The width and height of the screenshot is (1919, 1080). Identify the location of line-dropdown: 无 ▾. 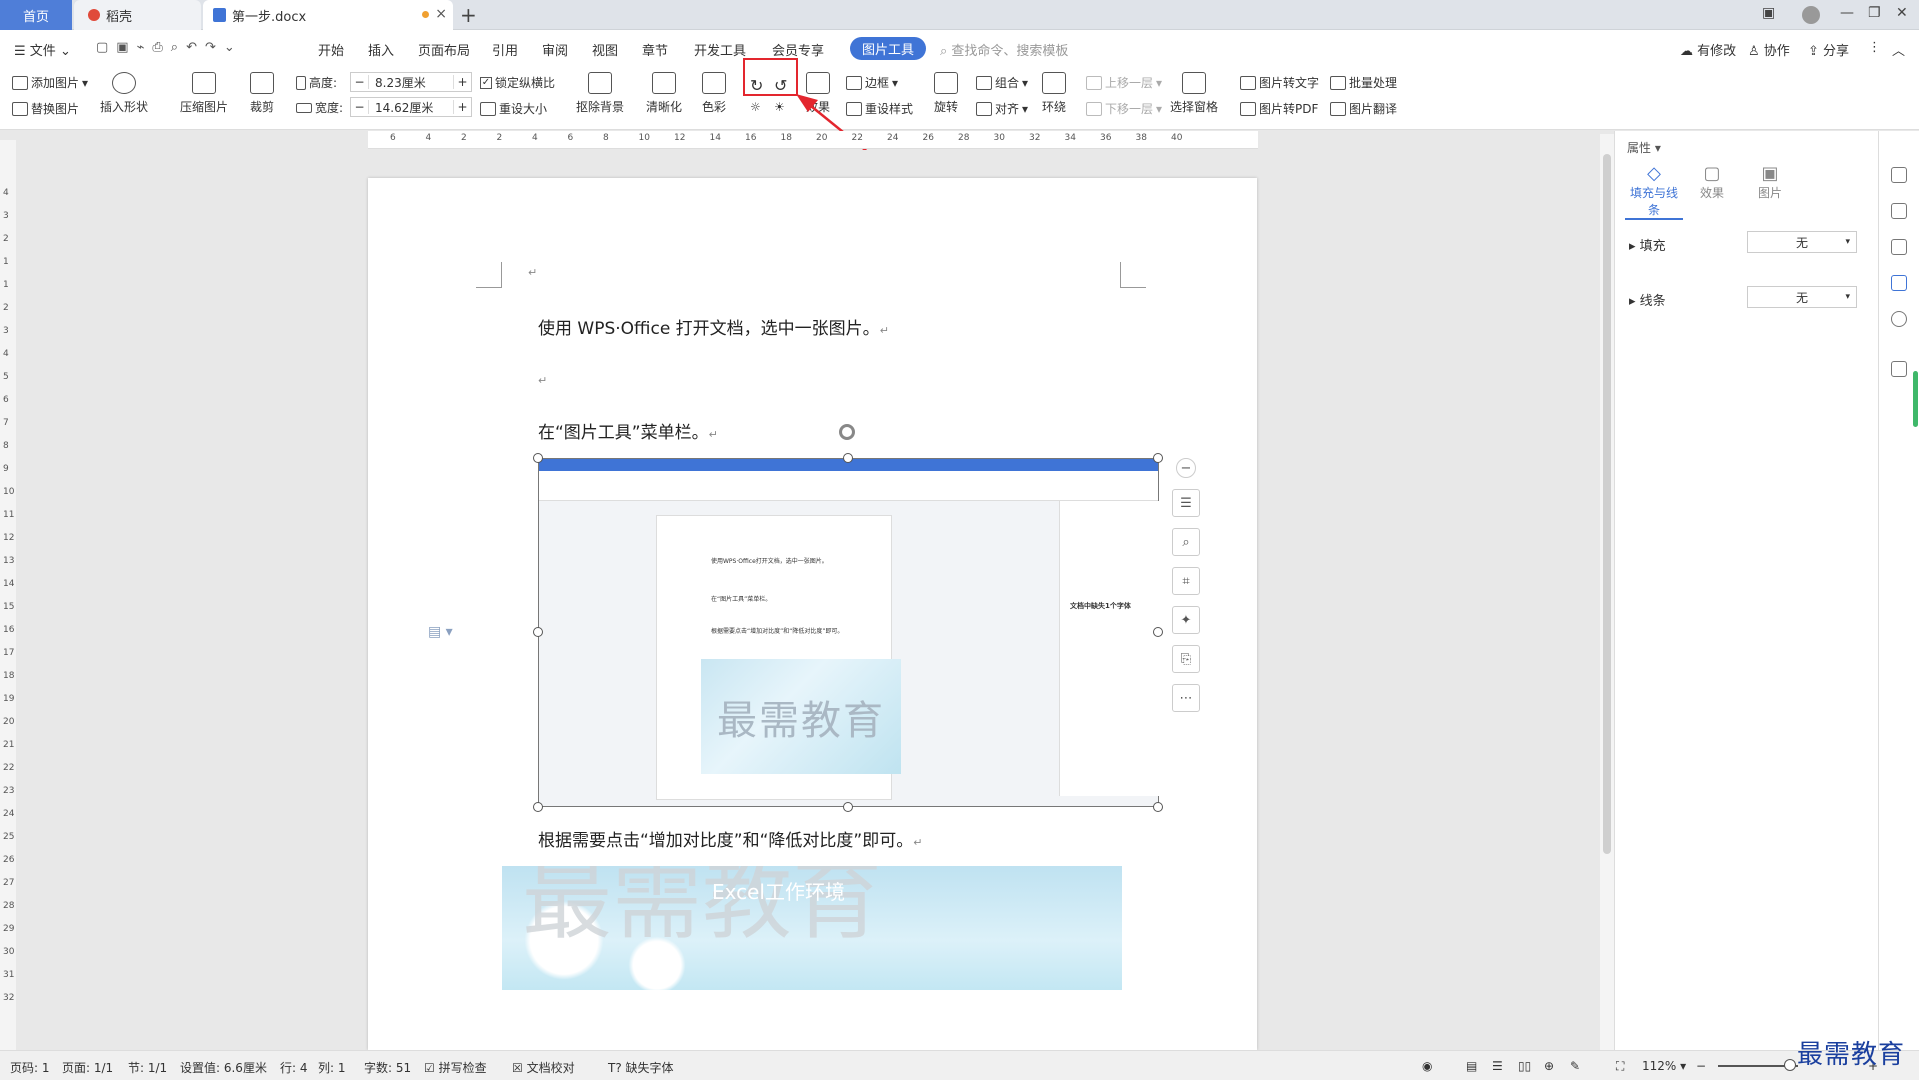
(1802, 297).